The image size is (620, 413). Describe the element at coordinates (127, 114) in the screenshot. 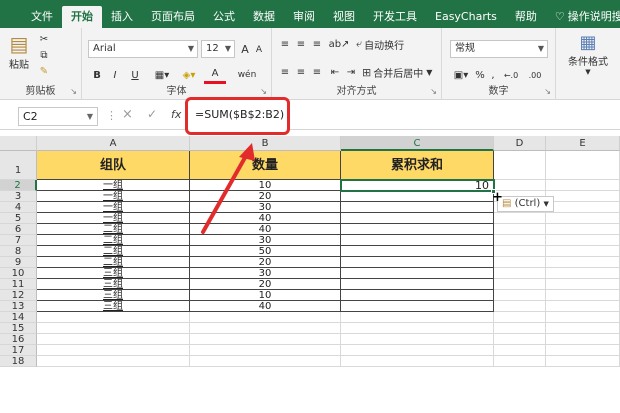

I see `cancel-button: ×` at that location.